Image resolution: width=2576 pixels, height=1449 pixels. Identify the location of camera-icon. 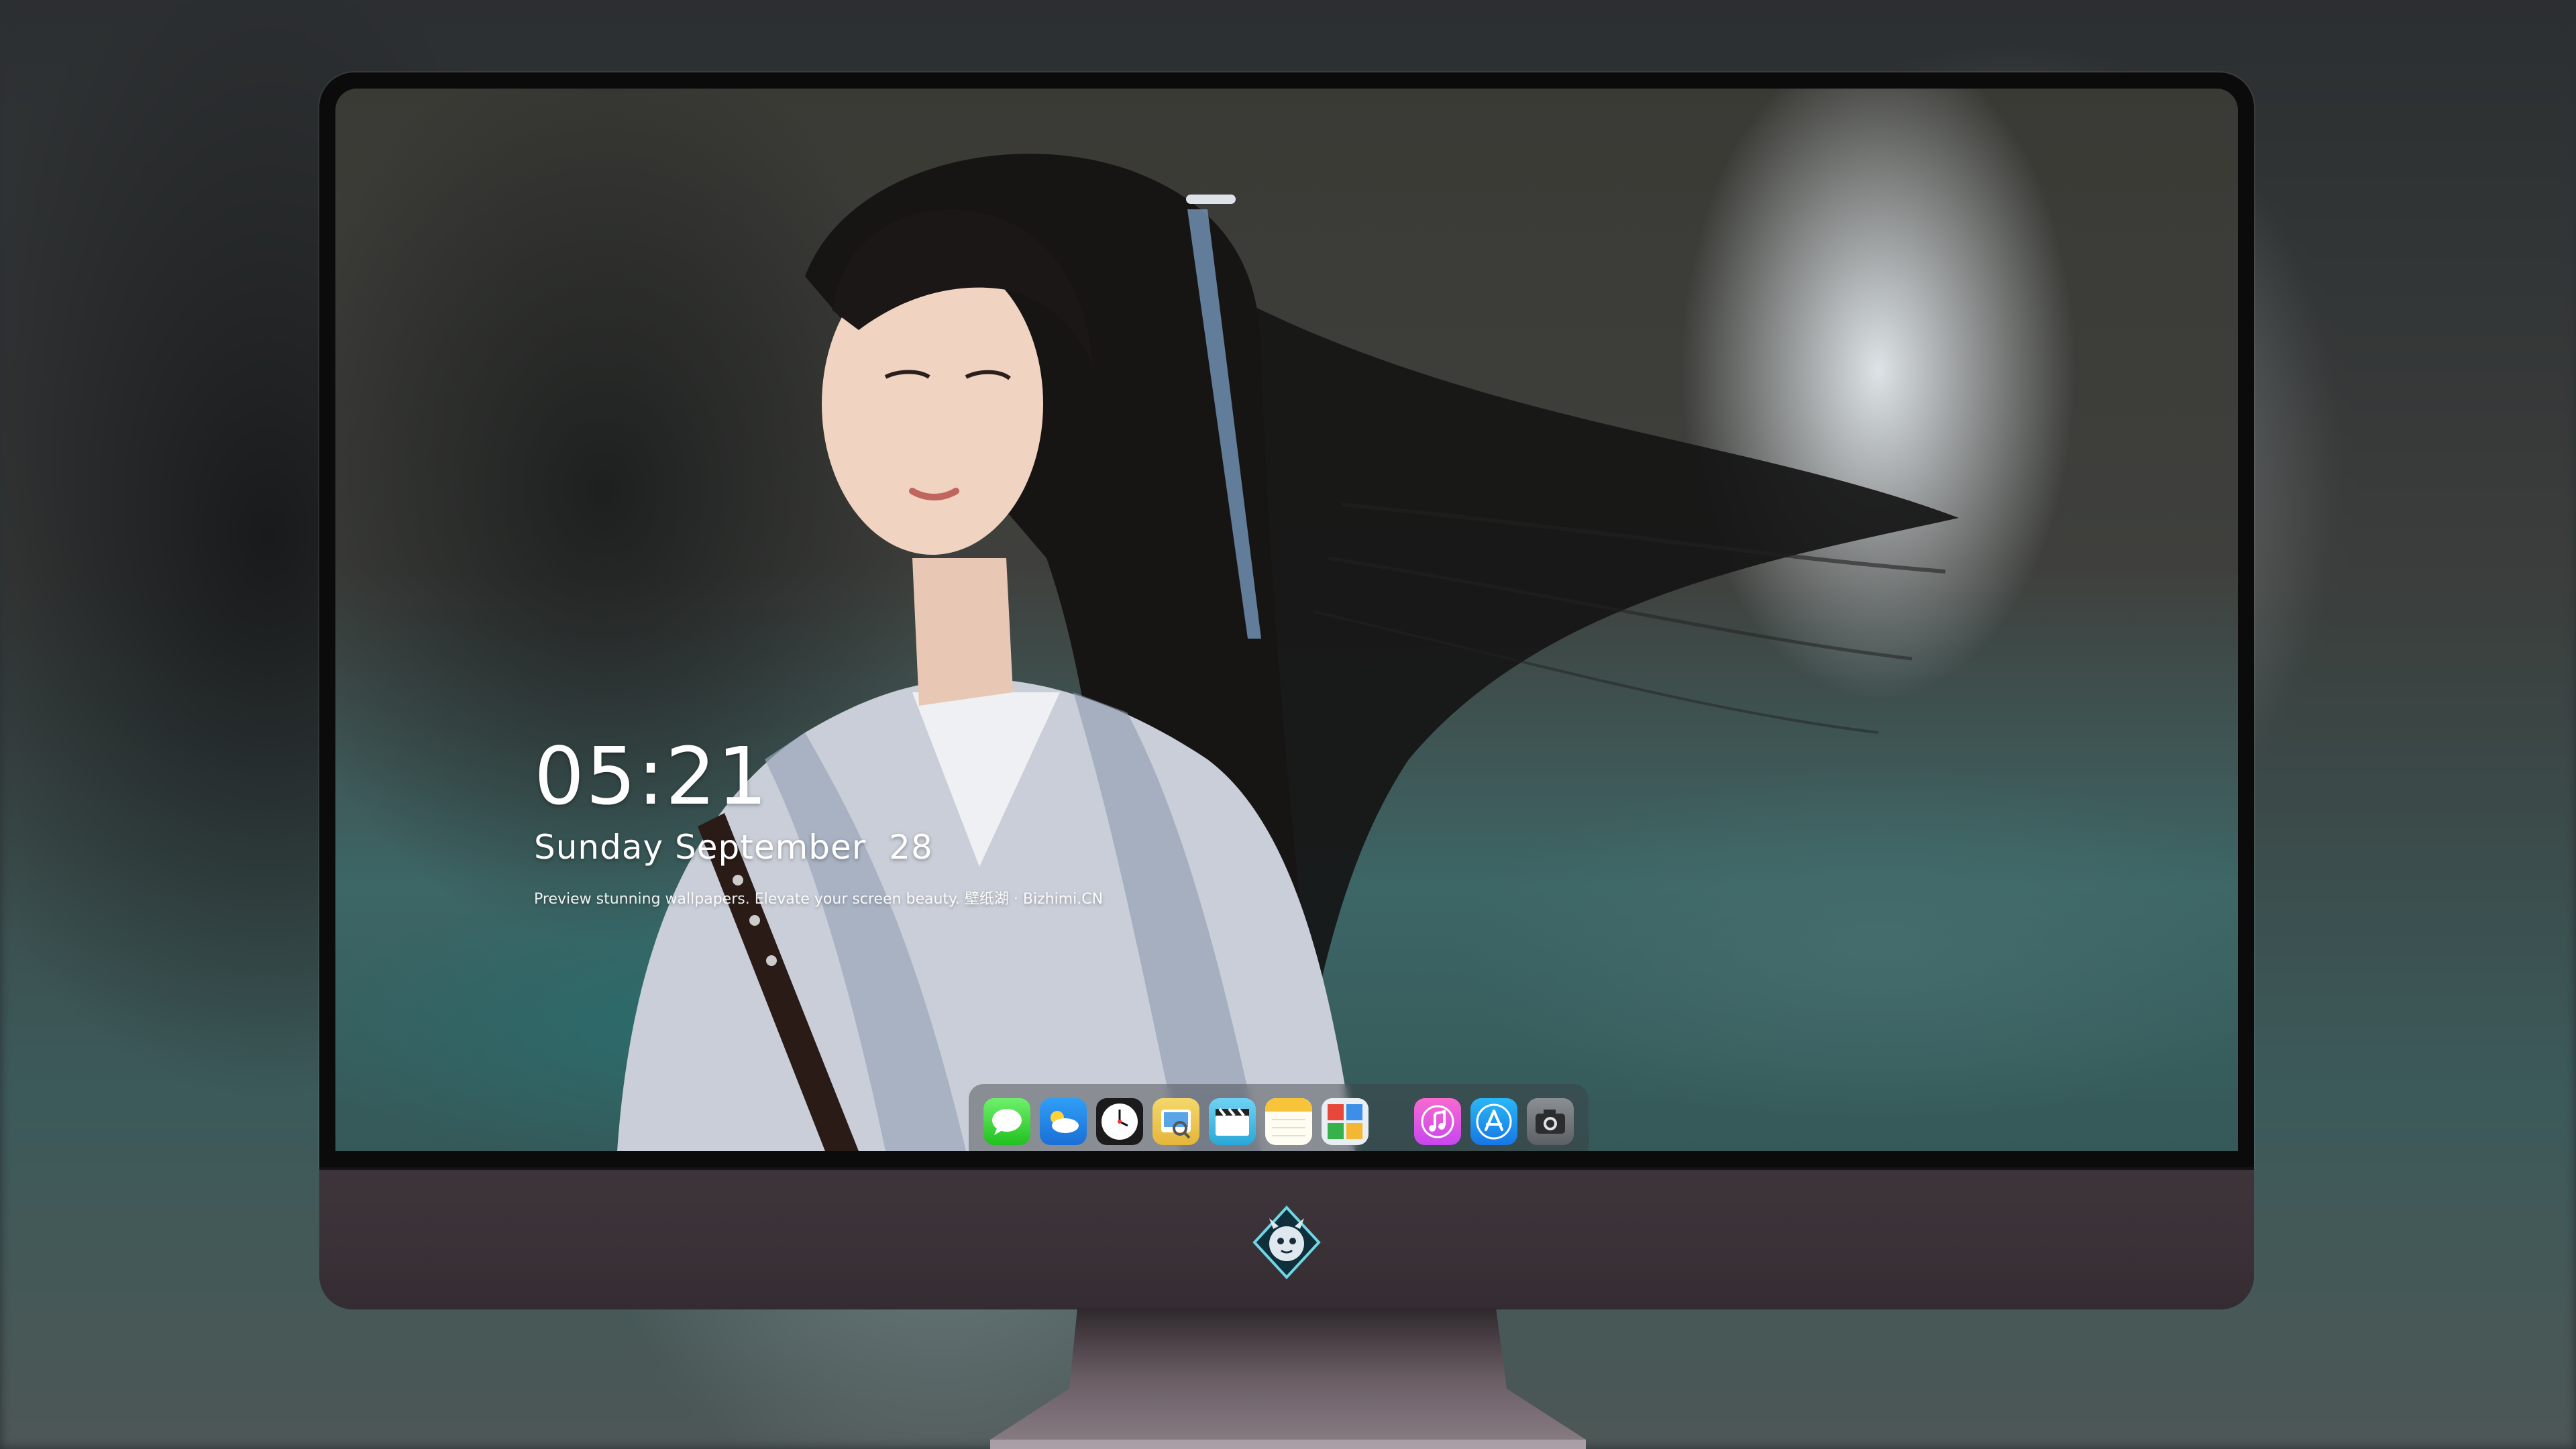
(1550, 1121).